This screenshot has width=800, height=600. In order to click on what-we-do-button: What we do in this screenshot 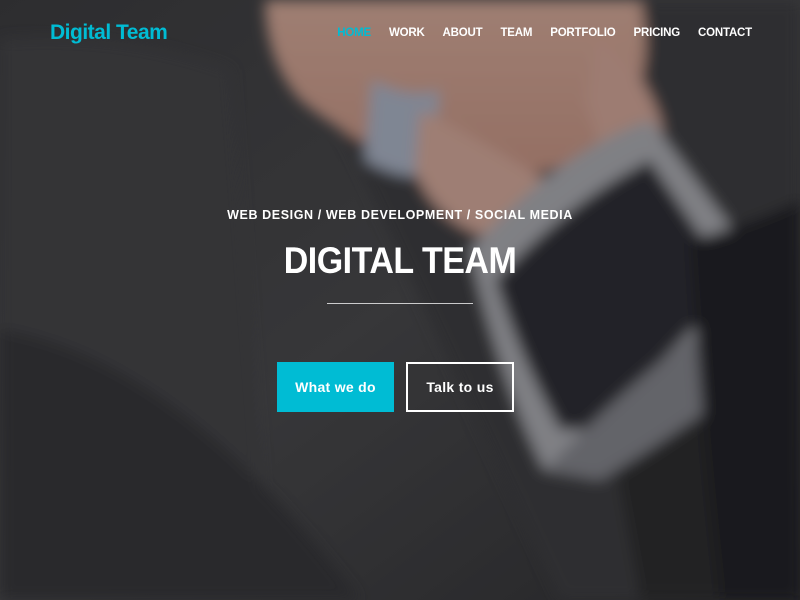, I will do `click(335, 387)`.